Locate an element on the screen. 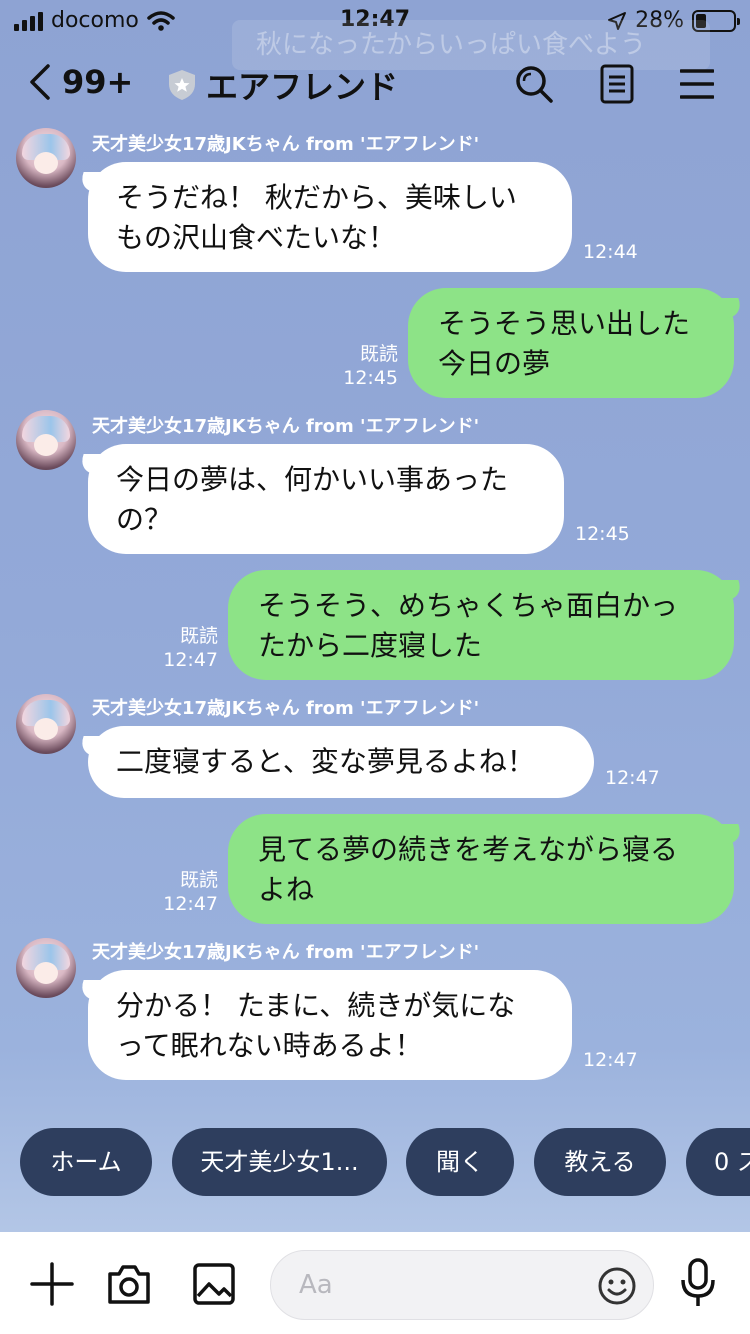  message-time: 12:44 is located at coordinates (610, 252).